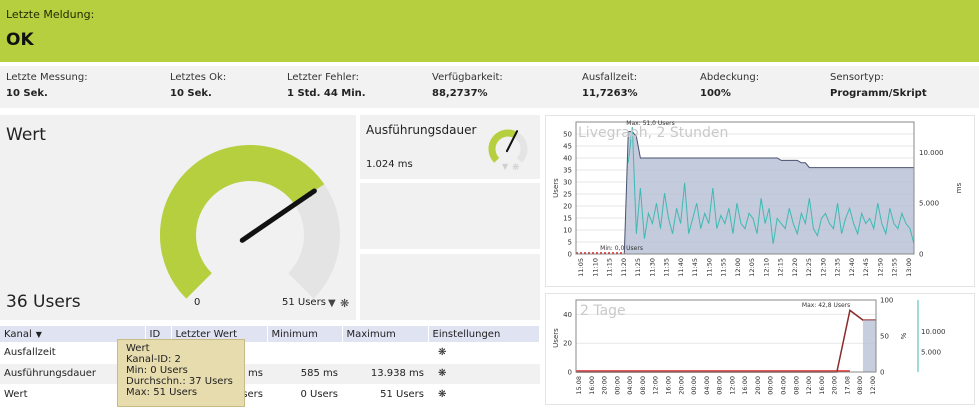 The width and height of the screenshot is (979, 409). What do you see at coordinates (20, 40) in the screenshot?
I see `status-value: OK` at bounding box center [20, 40].